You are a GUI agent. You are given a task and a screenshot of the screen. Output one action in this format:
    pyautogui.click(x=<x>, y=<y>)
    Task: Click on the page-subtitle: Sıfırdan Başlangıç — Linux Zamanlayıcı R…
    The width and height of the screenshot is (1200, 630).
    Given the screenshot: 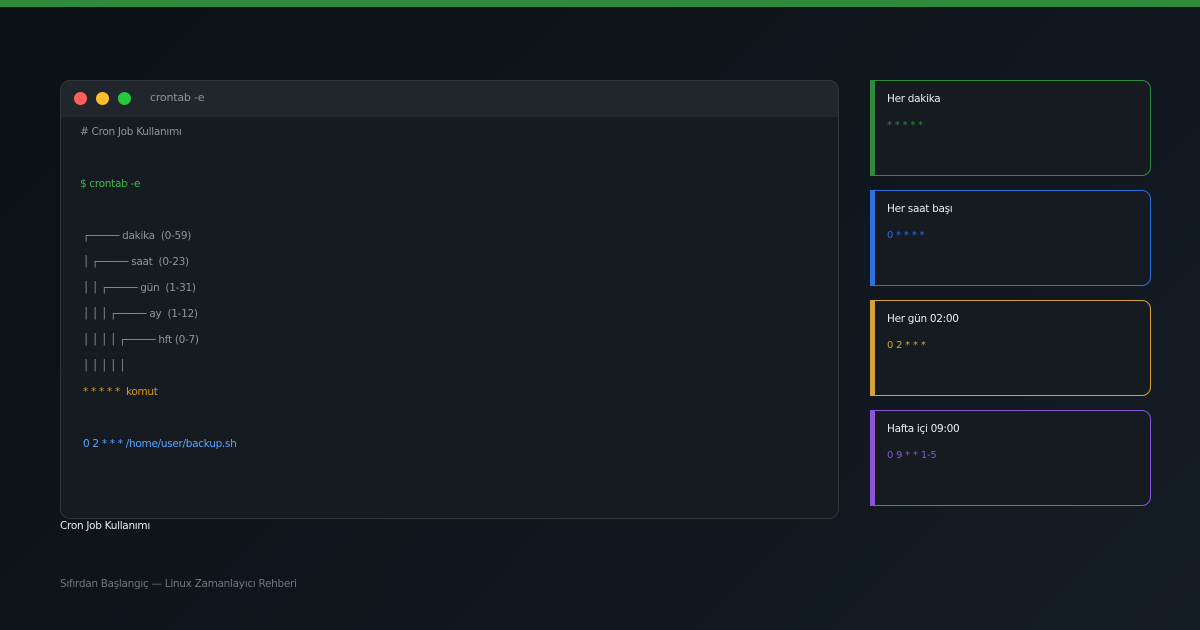 What is the action you would take?
    pyautogui.click(x=178, y=584)
    